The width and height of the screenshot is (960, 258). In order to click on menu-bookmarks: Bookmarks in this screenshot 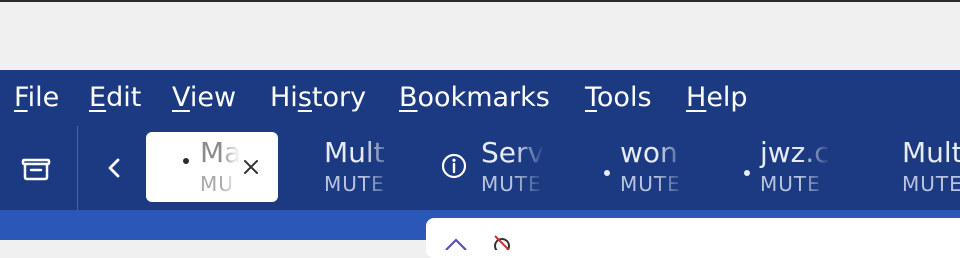, I will do `click(474, 98)`.